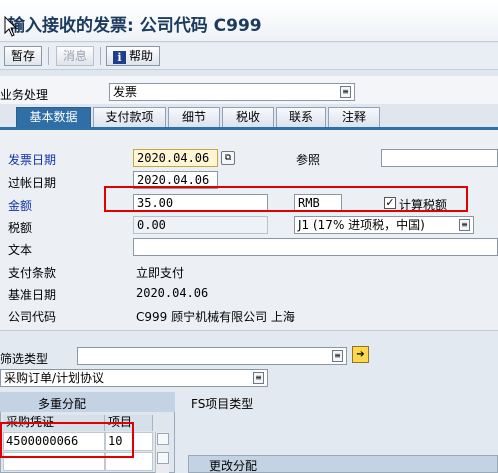  Describe the element at coordinates (215, 317) in the screenshot. I see `company-code-value: C999 顾宁机械有限公司 上海` at that location.